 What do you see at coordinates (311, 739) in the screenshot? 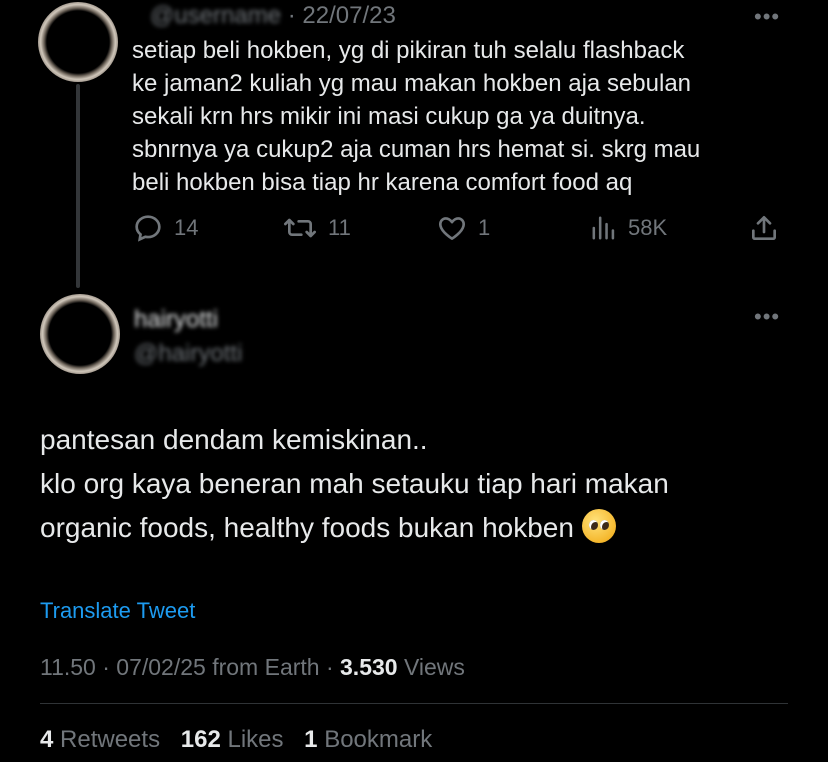
I see `bookmarks-total: 1` at bounding box center [311, 739].